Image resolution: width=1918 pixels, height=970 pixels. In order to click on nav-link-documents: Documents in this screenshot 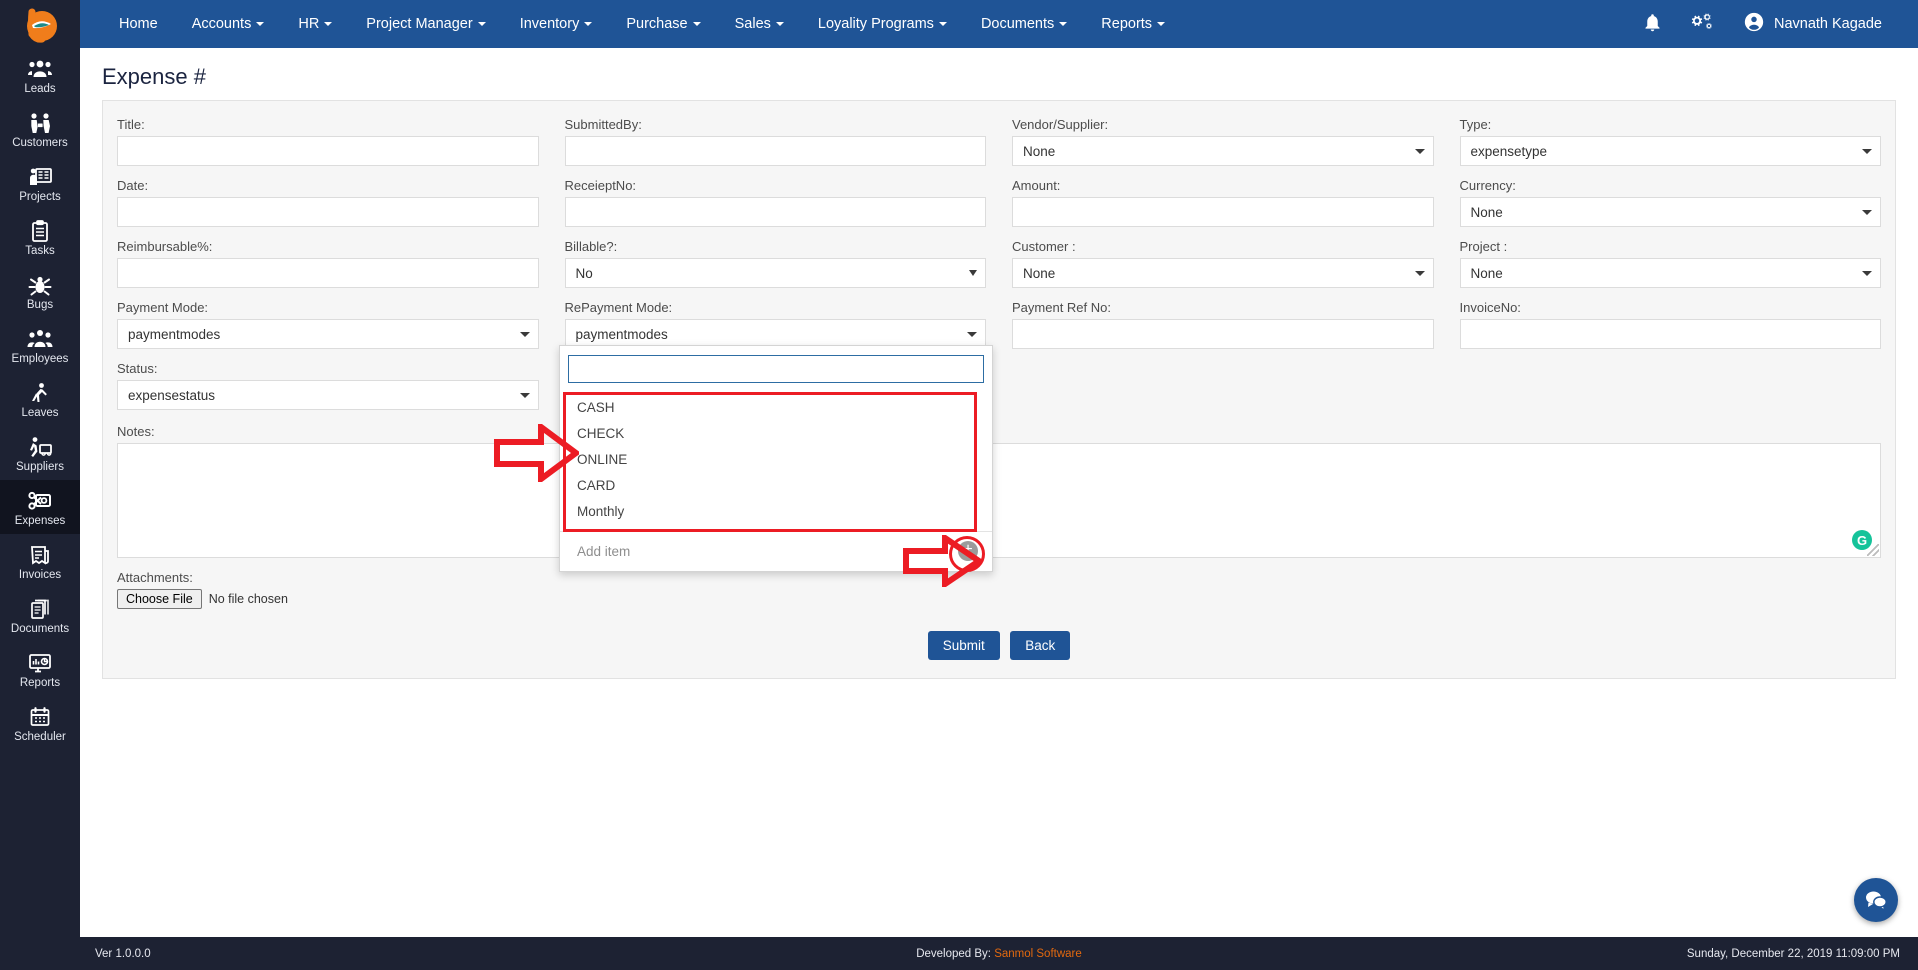, I will do `click(1024, 24)`.